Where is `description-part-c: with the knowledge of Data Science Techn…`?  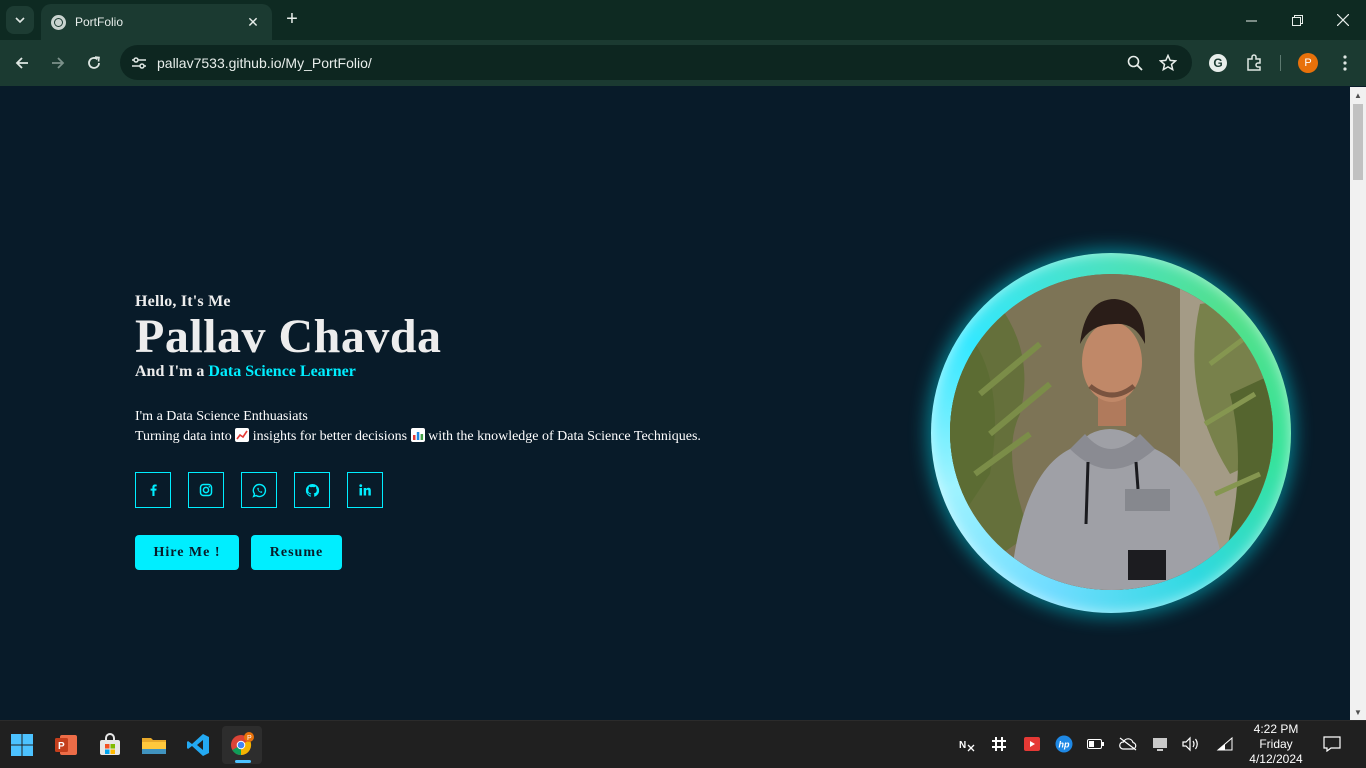 description-part-c: with the knowledge of Data Science Techn… is located at coordinates (562, 436).